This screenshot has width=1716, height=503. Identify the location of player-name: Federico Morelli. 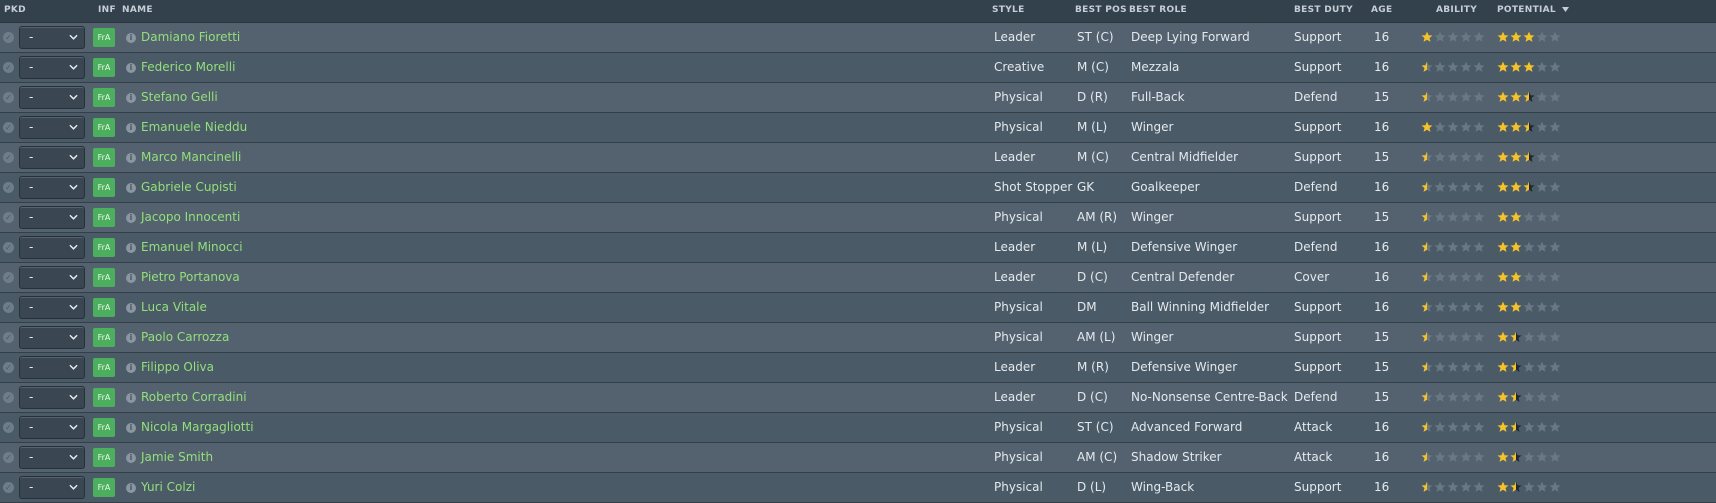
(188, 67).